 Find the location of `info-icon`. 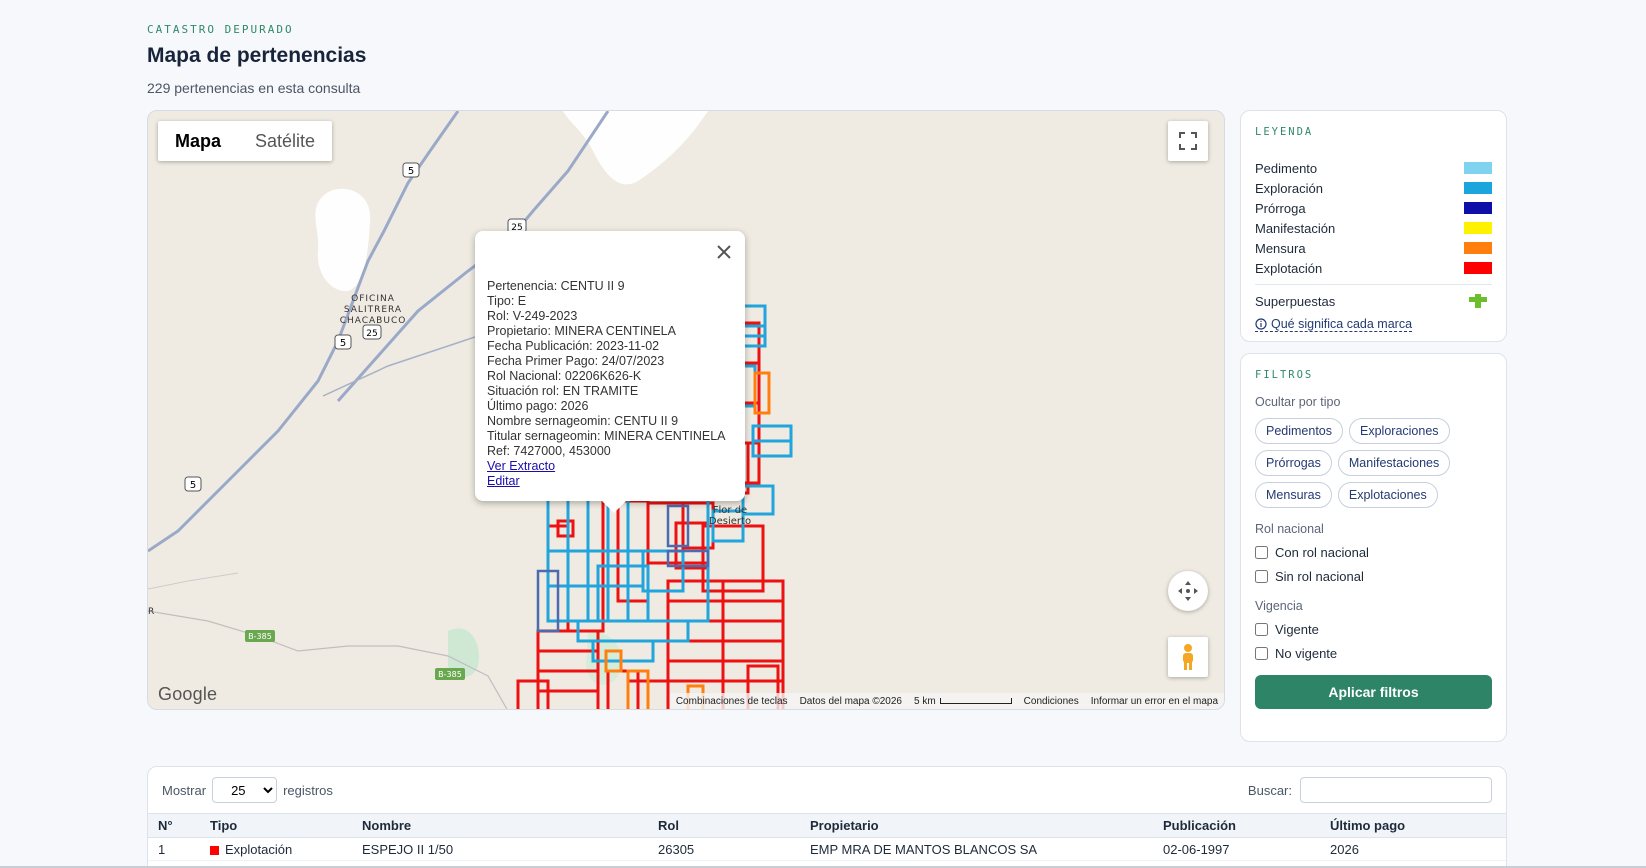

info-icon is located at coordinates (1261, 324).